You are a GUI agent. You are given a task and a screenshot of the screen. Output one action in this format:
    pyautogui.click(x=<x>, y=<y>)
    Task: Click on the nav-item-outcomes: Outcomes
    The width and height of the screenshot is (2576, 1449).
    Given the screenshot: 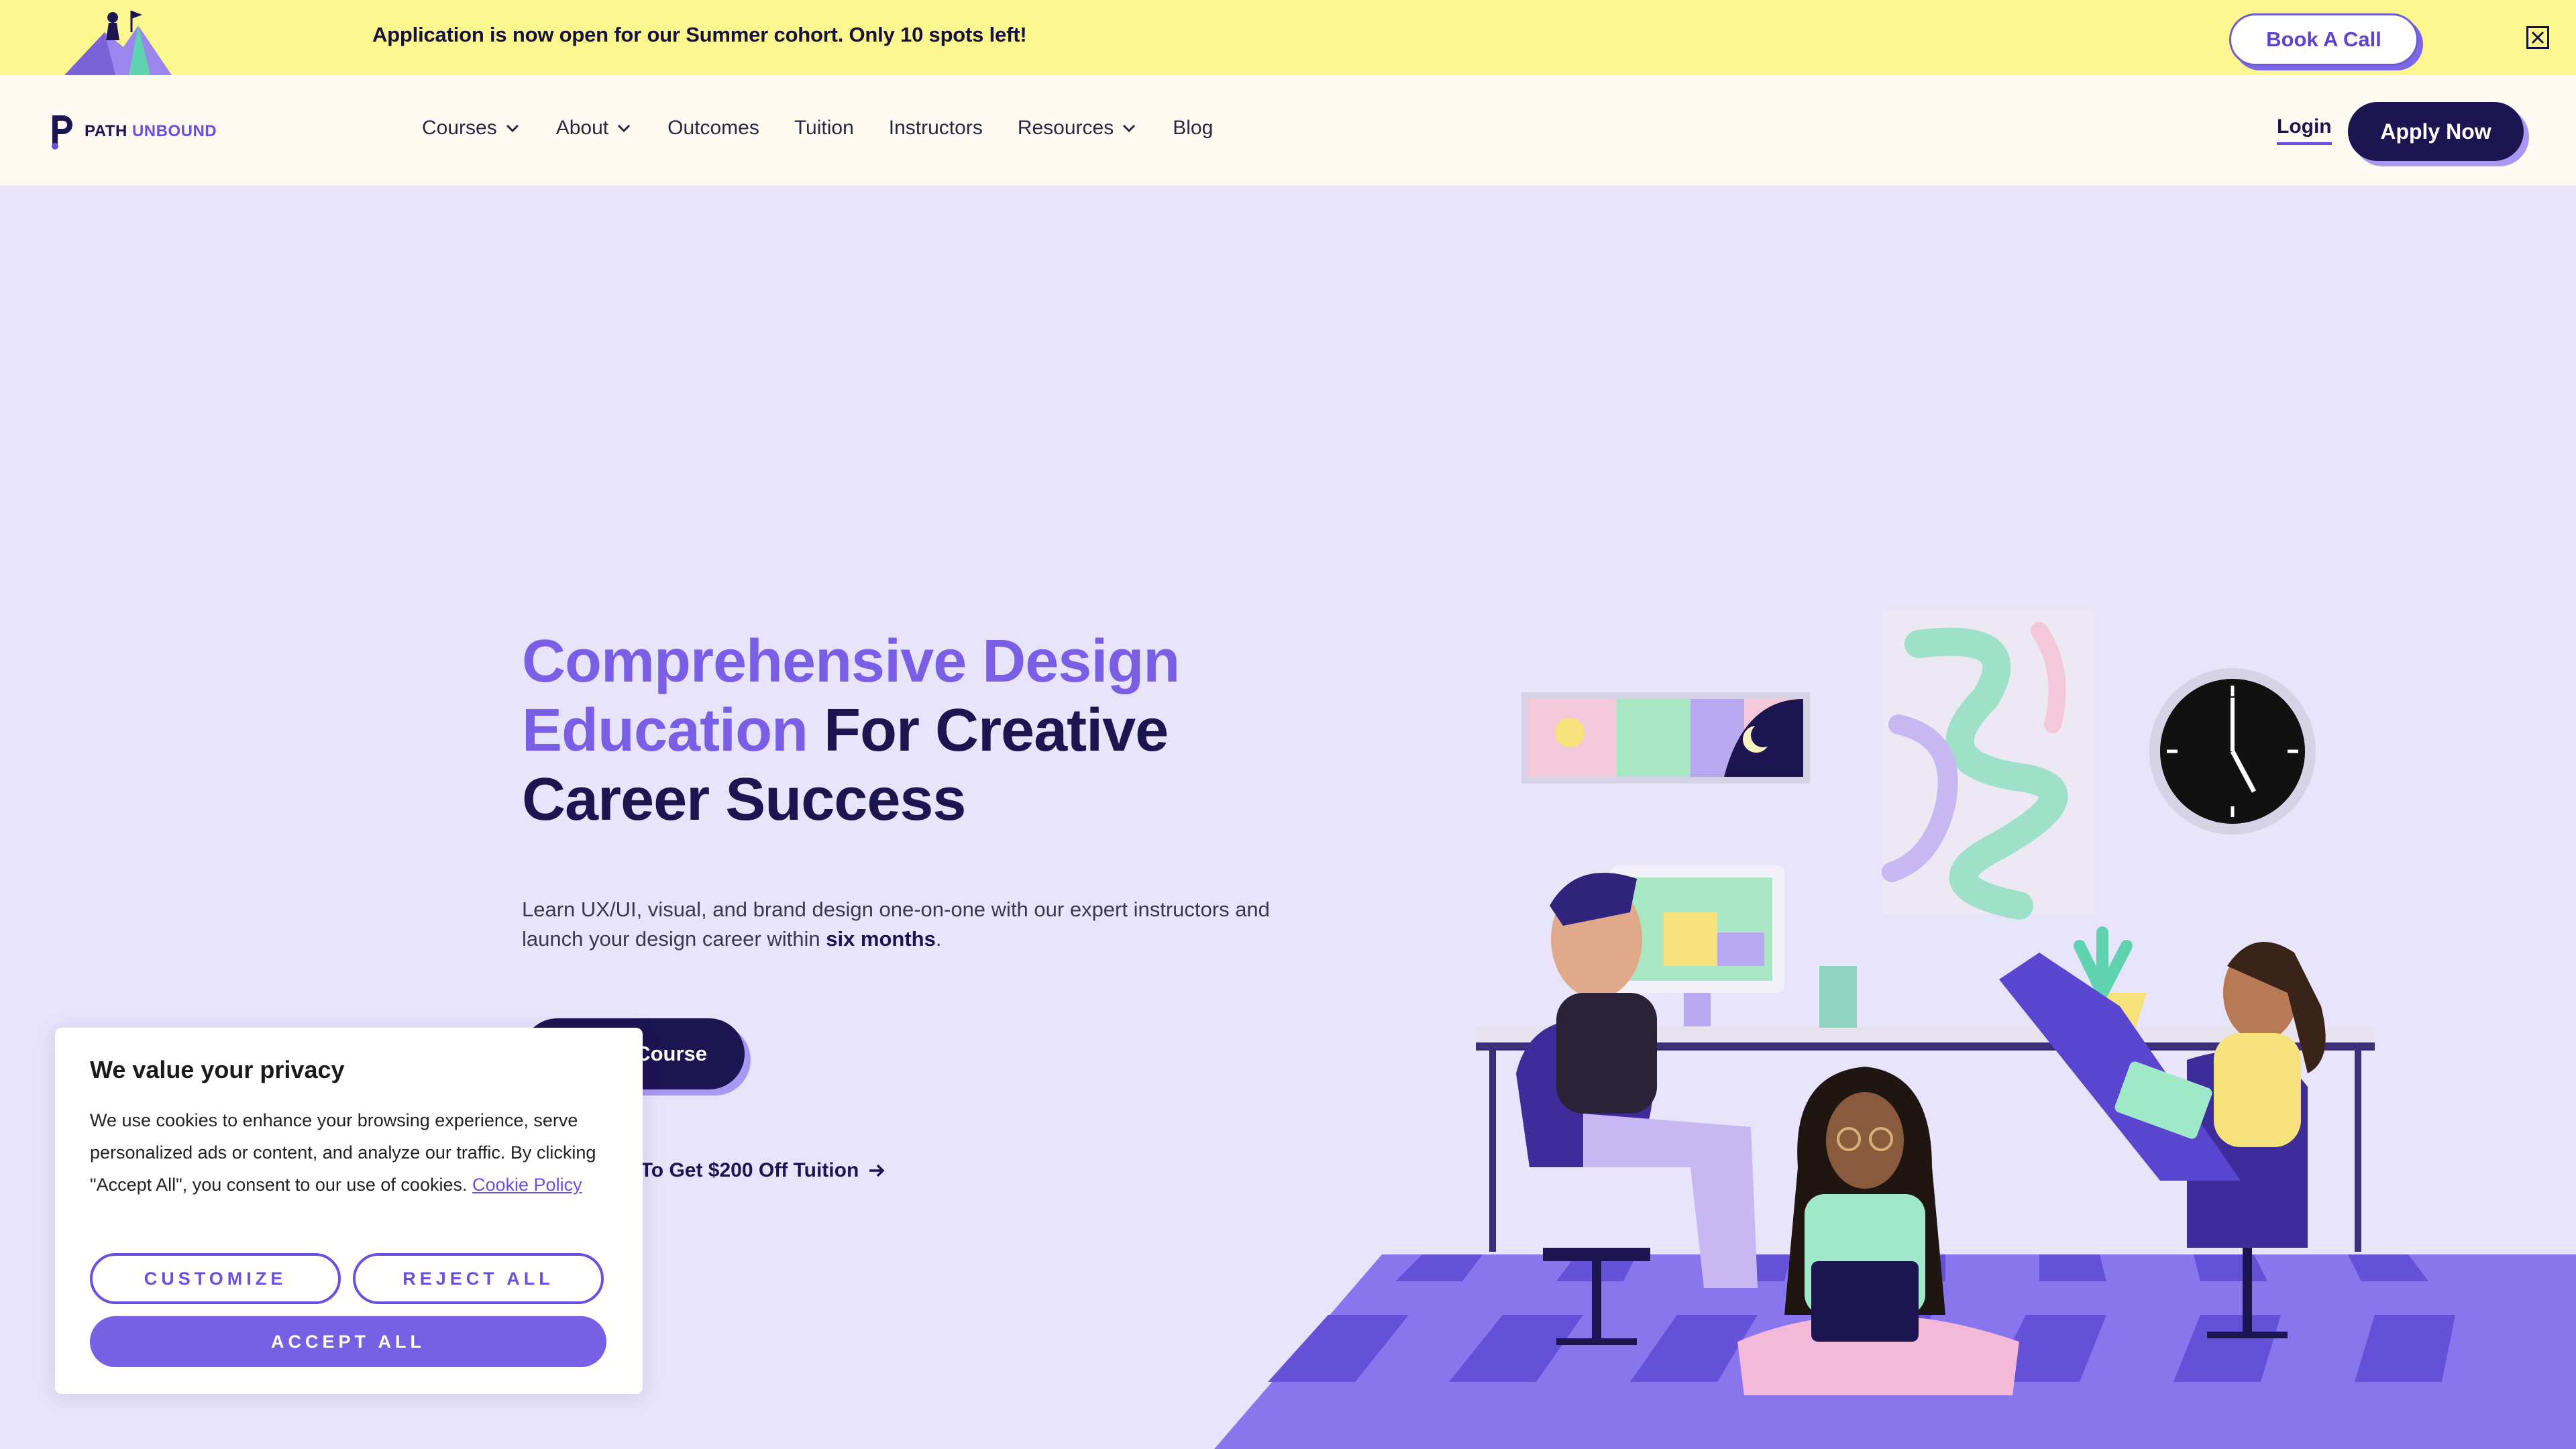 What is the action you would take?
    pyautogui.click(x=713, y=128)
    